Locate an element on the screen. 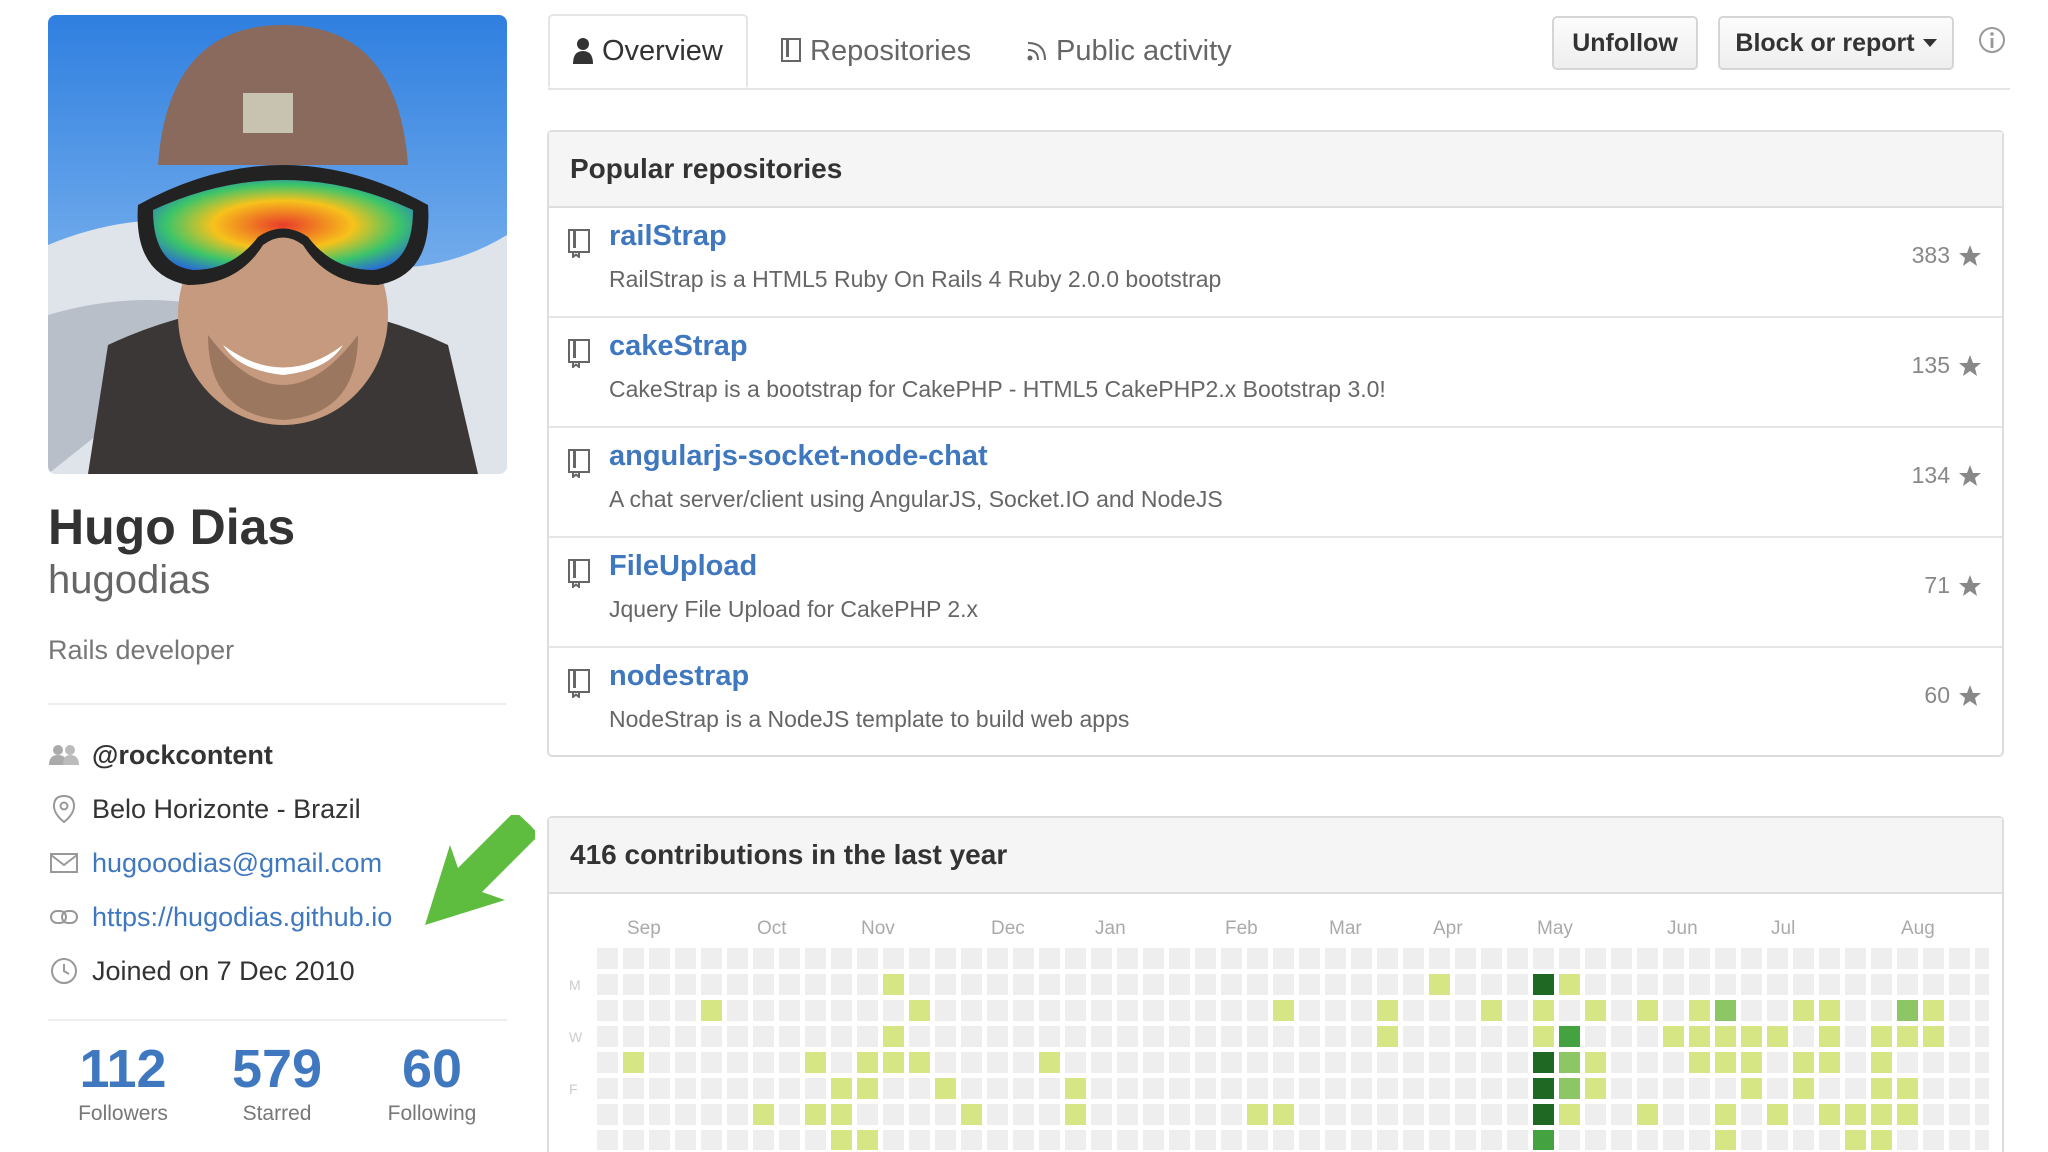 The image size is (2048, 1152). repo-stars: 60 is located at coordinates (1953, 695).